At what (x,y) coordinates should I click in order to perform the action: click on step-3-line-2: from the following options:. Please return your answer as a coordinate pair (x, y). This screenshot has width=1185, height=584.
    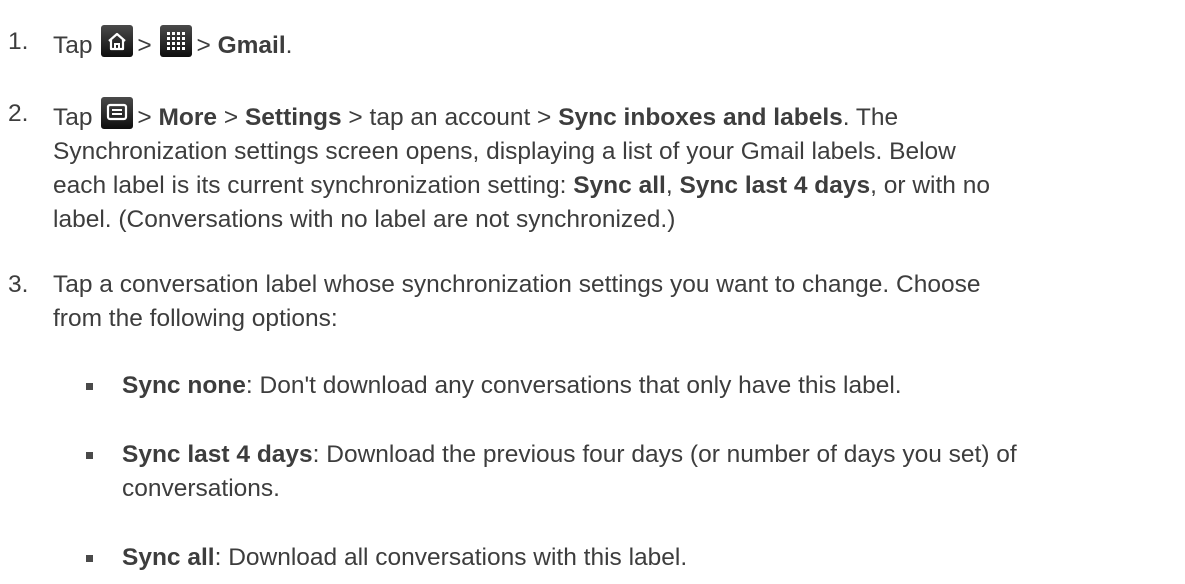
    Looking at the image, I should click on (195, 318).